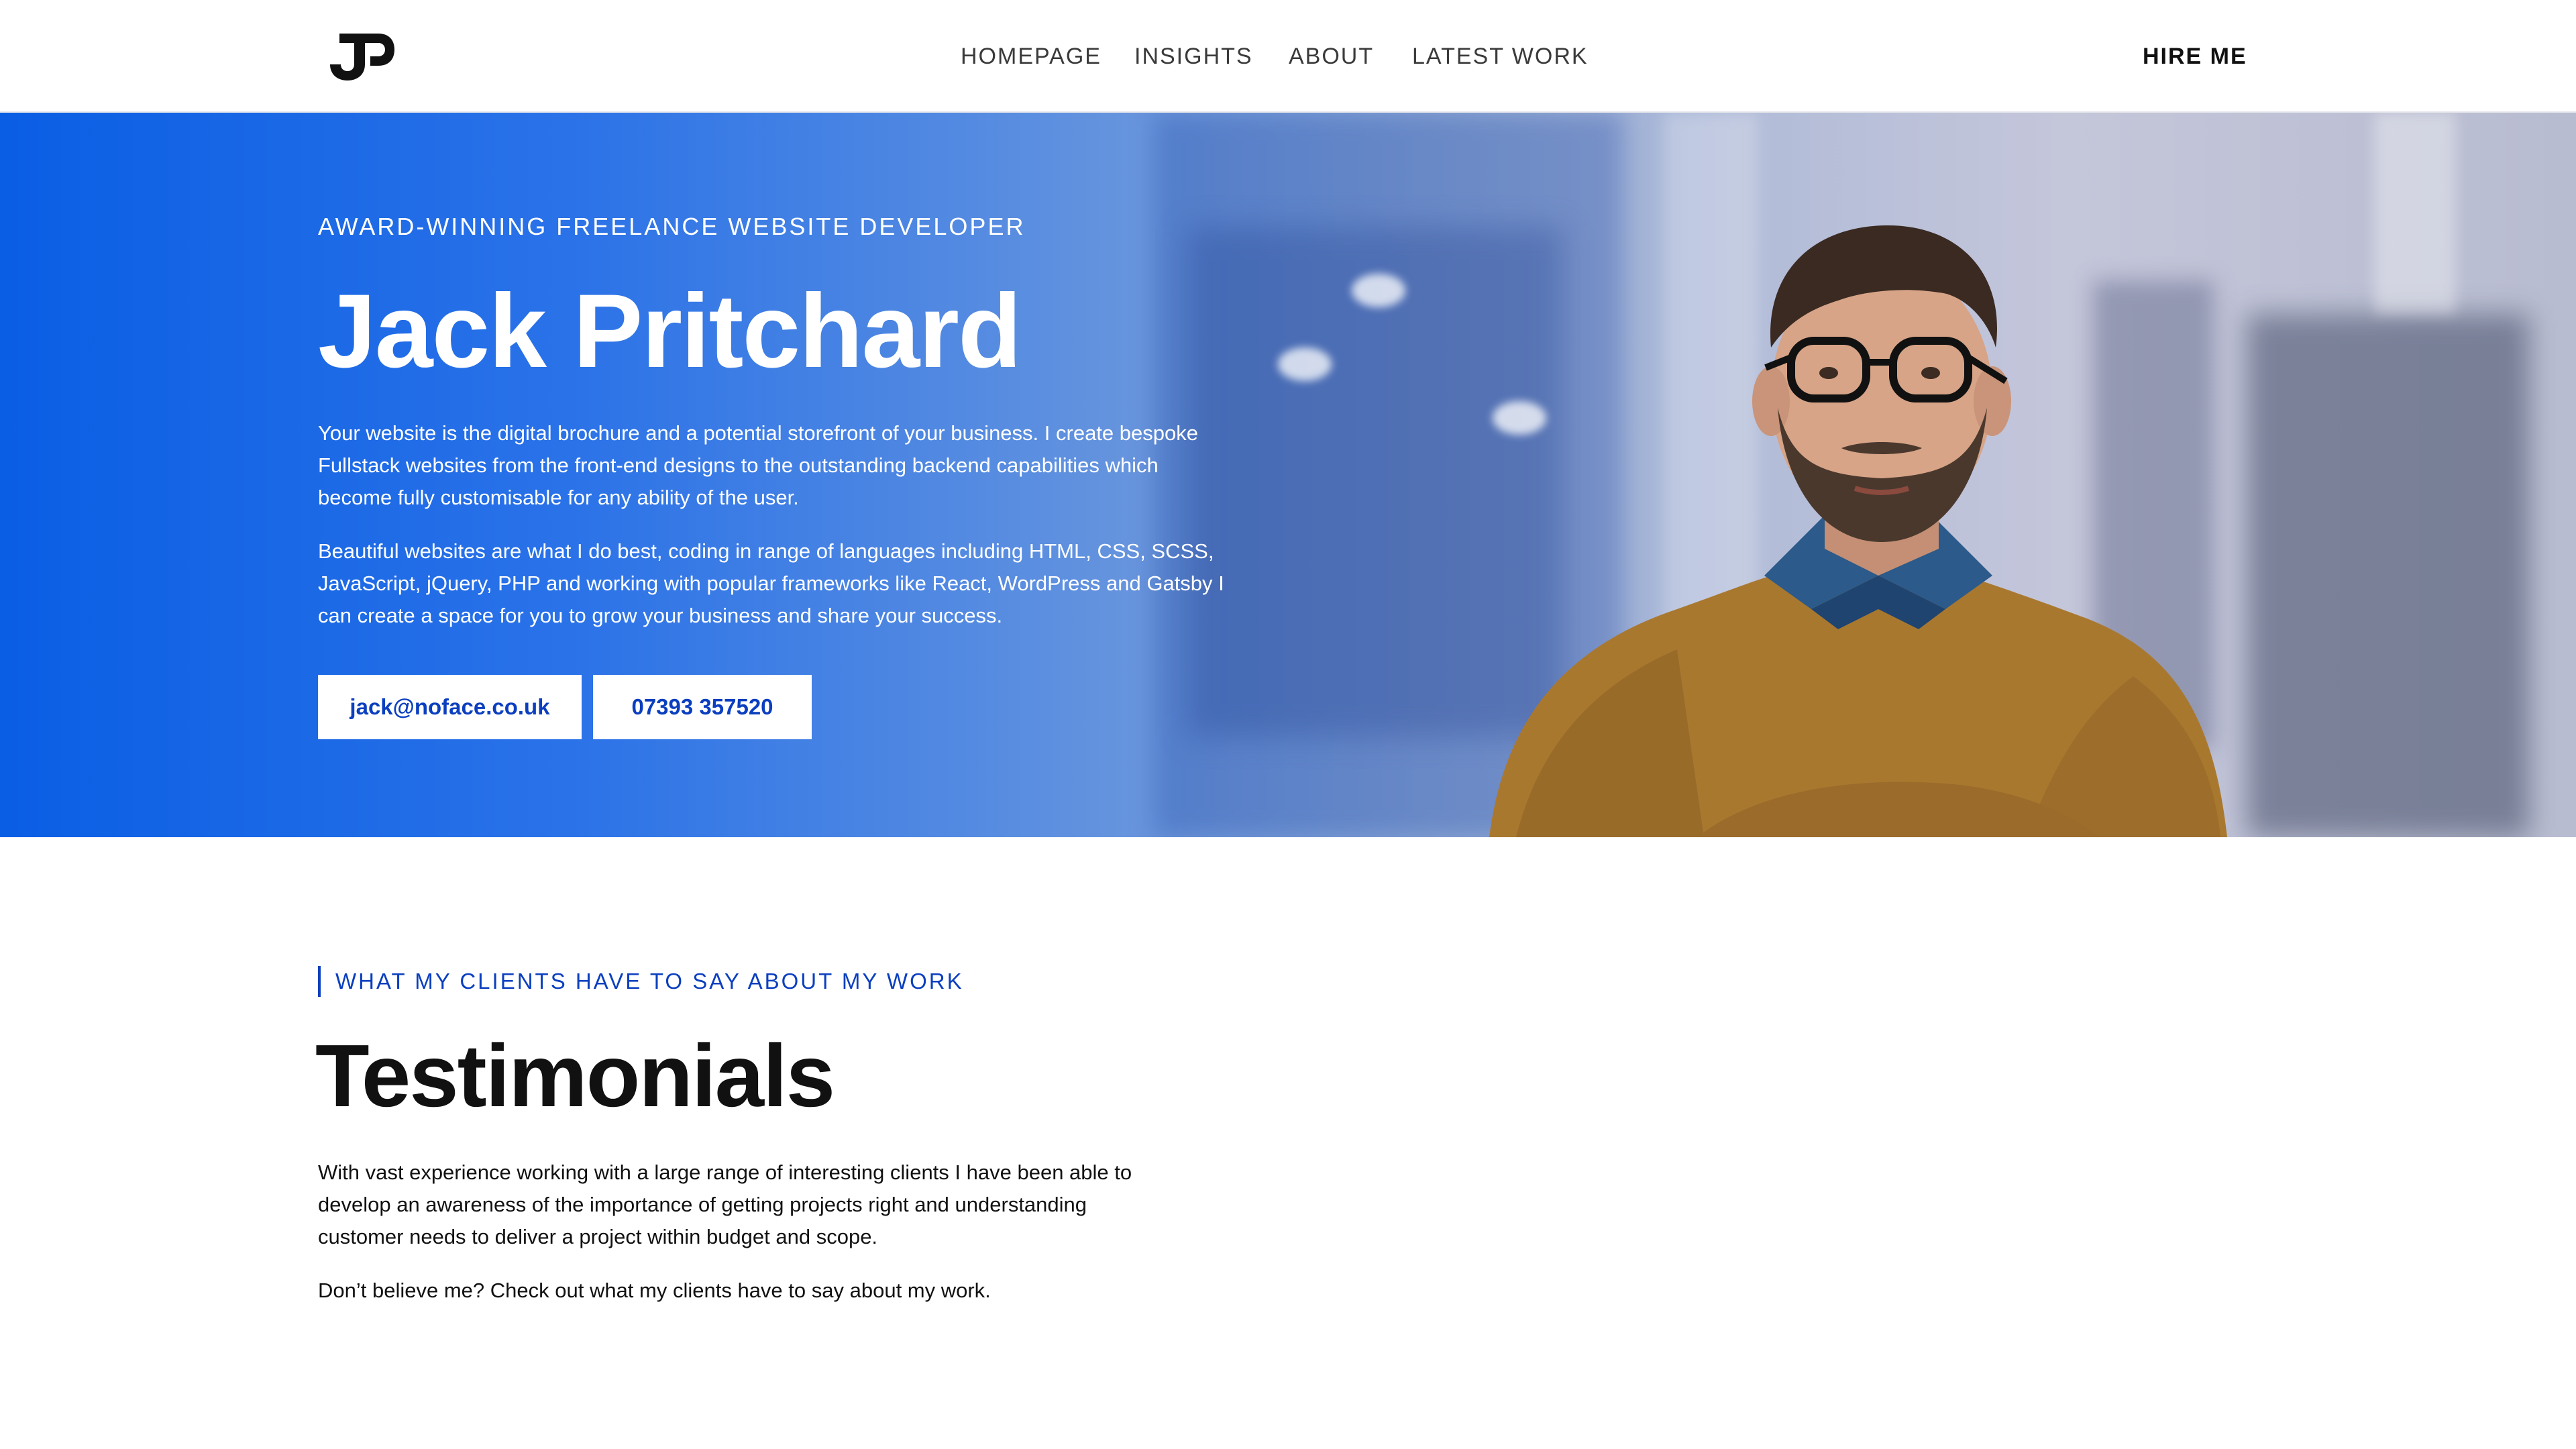  Describe the element at coordinates (1500, 56) in the screenshot. I see `nav-item-latest-work: LATEST WORK` at that location.